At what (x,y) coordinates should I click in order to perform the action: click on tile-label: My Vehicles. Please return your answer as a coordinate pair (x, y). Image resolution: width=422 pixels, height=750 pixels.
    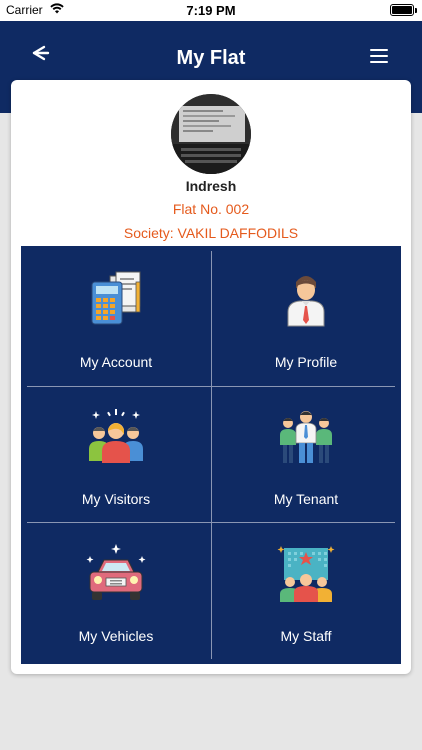
    Looking at the image, I should click on (116, 636).